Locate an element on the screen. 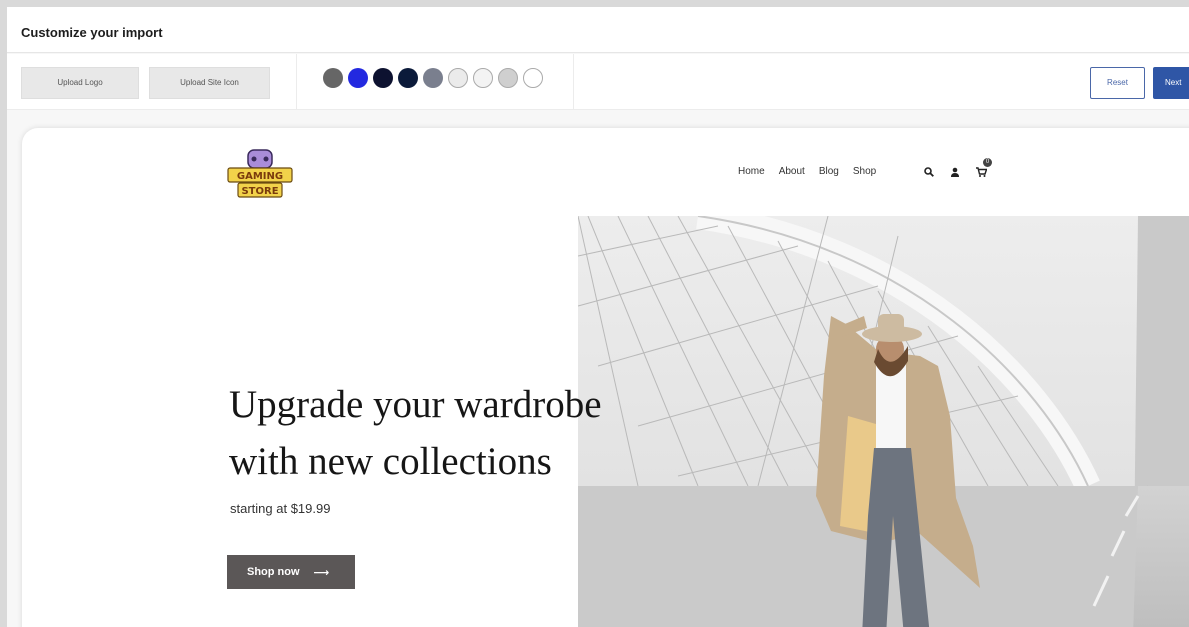  shop-now-label: Shop now is located at coordinates (273, 572).